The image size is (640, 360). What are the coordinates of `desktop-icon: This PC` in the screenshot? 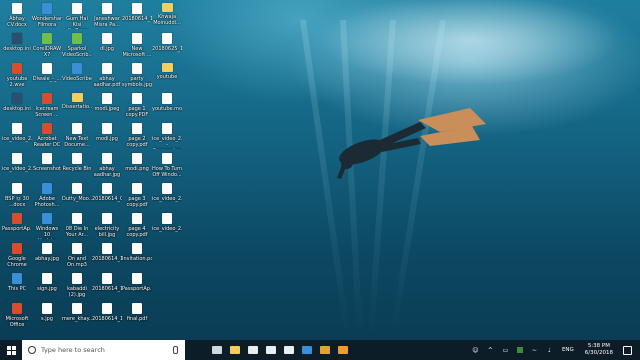 It's located at (17, 282).